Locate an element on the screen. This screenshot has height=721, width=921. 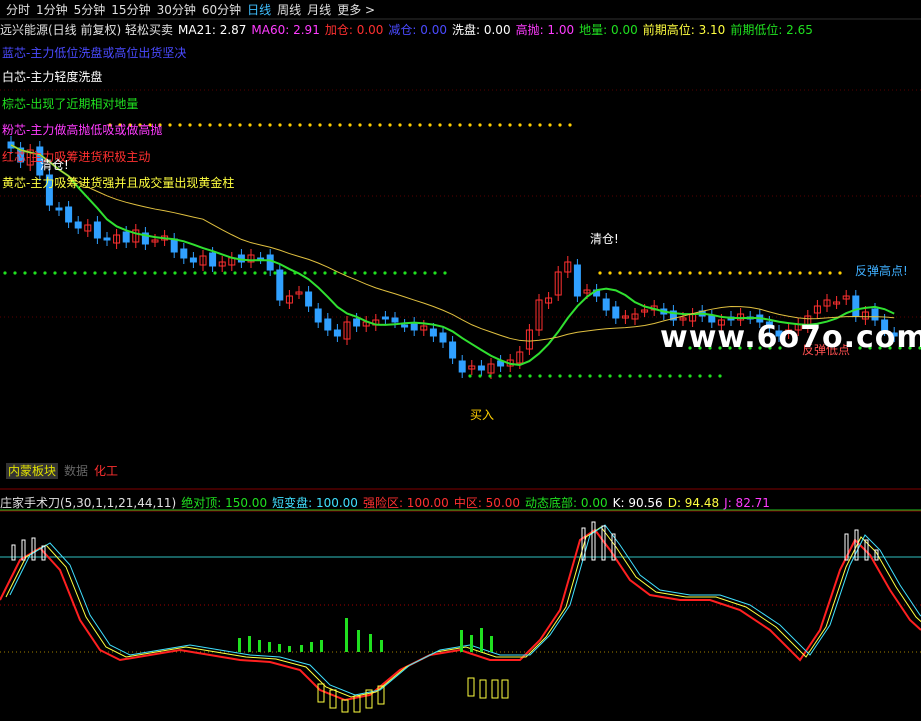
clear-position-label-2: 清仓! is located at coordinates (604, 239).